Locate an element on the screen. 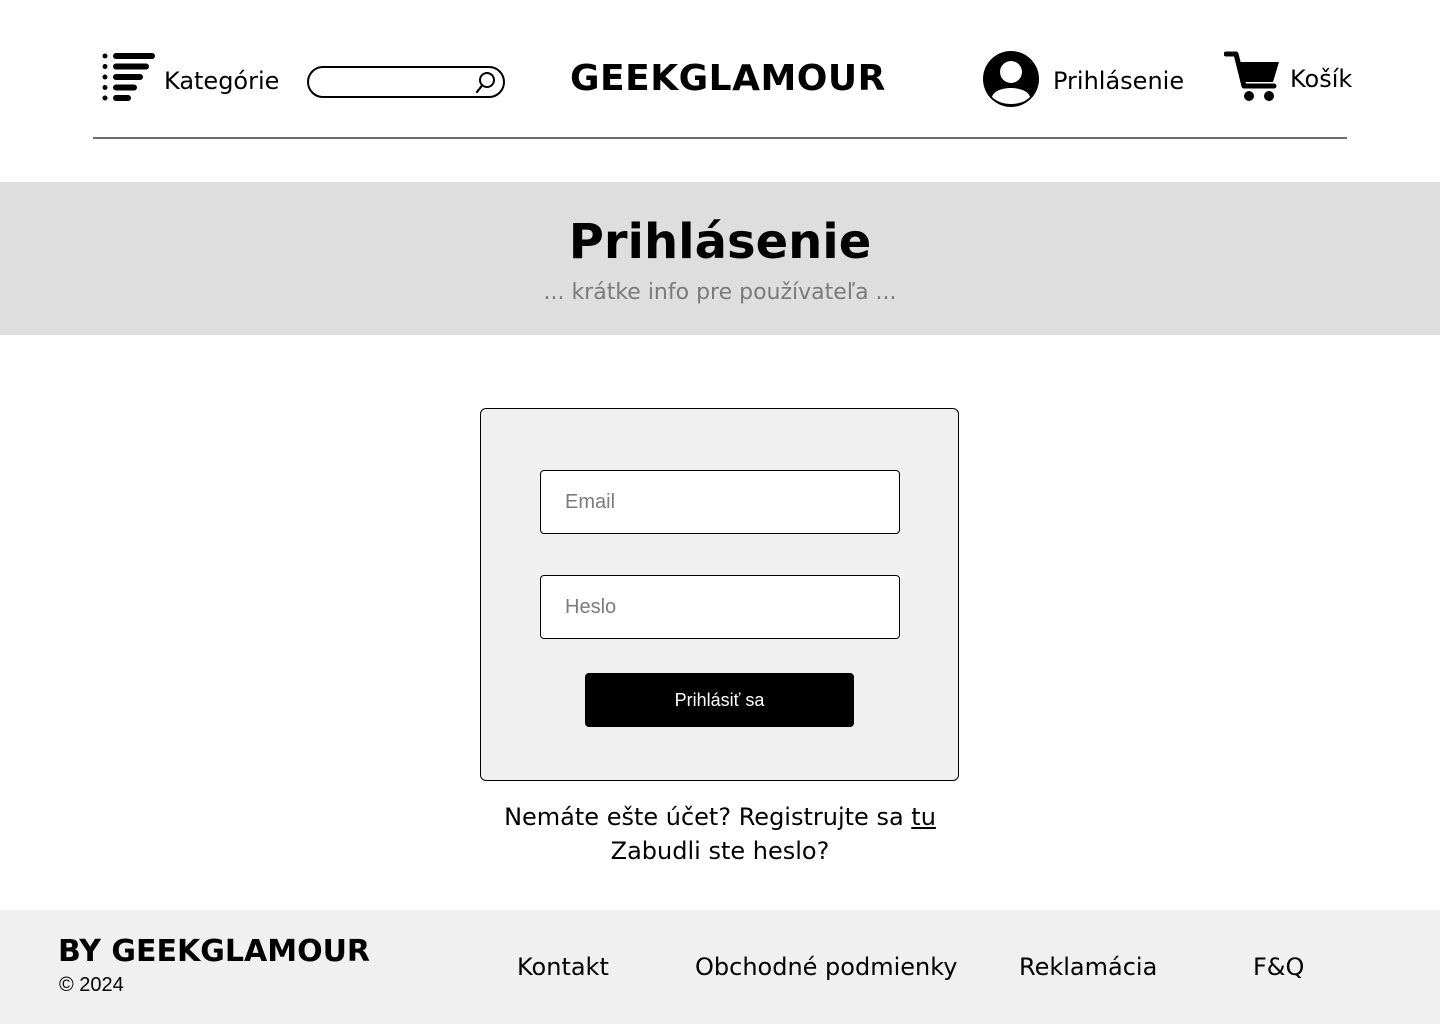 Image resolution: width=1440 pixels, height=1024 pixels. cart-link: Košík is located at coordinates (1321, 79).